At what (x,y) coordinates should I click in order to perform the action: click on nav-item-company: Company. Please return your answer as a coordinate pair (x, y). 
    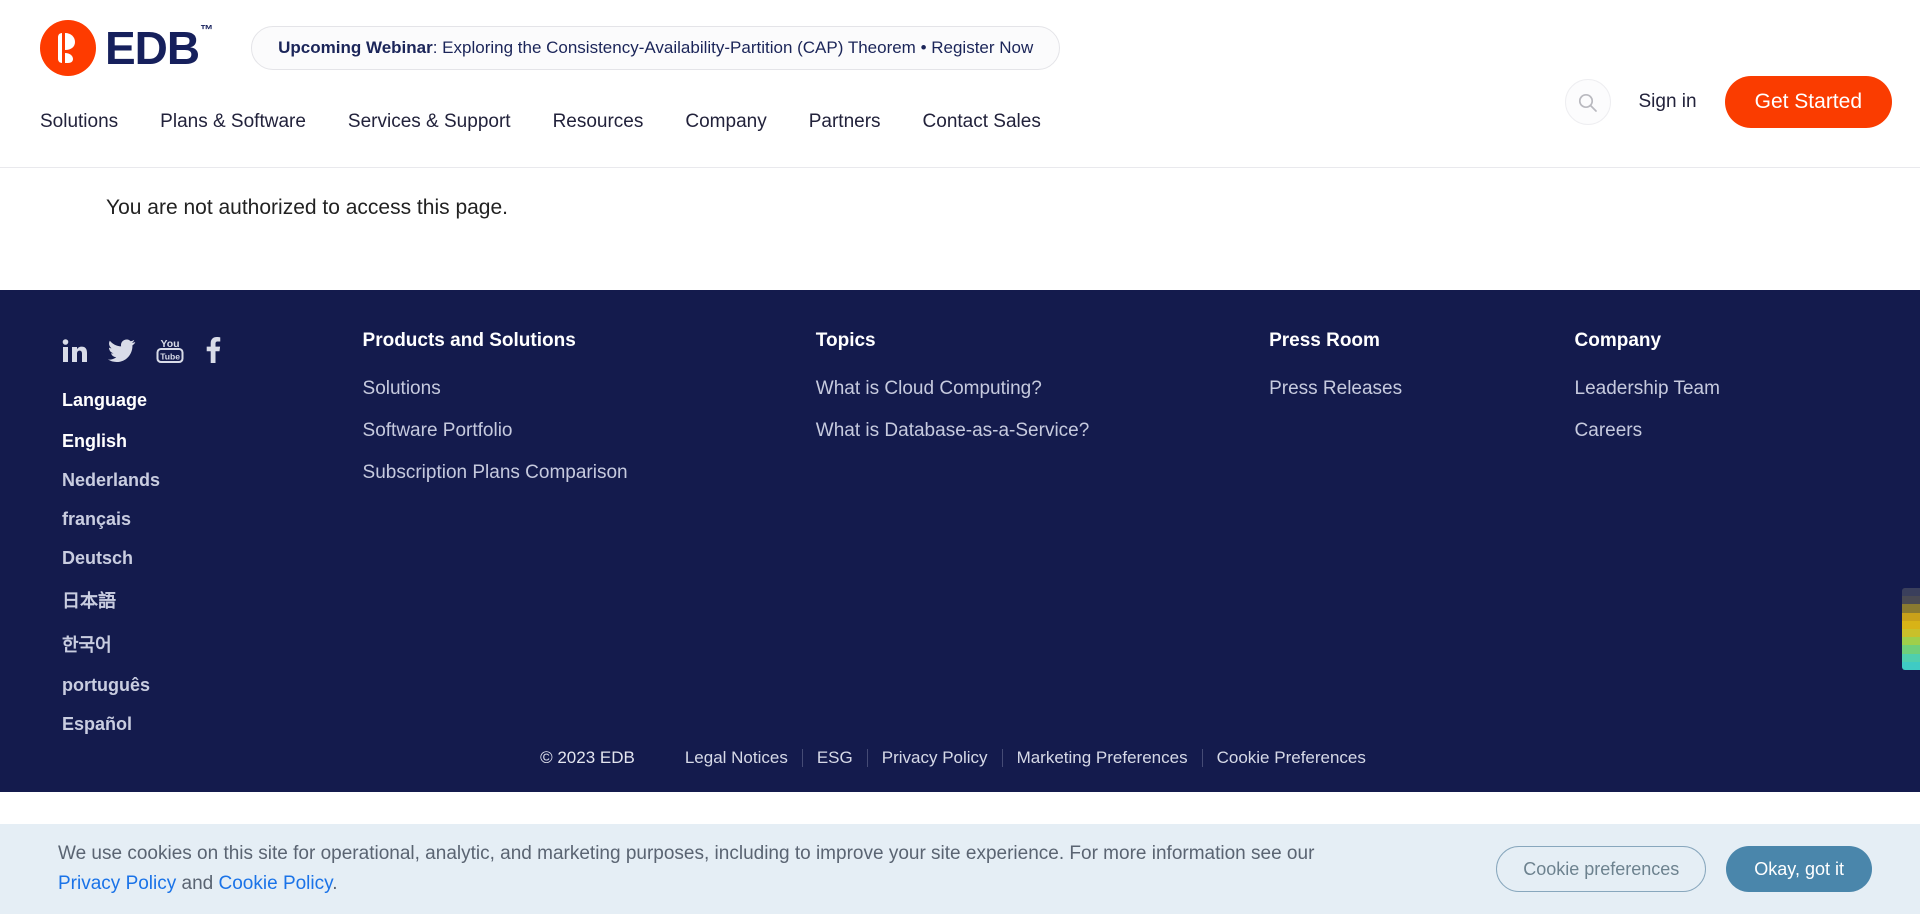
    Looking at the image, I should click on (725, 122).